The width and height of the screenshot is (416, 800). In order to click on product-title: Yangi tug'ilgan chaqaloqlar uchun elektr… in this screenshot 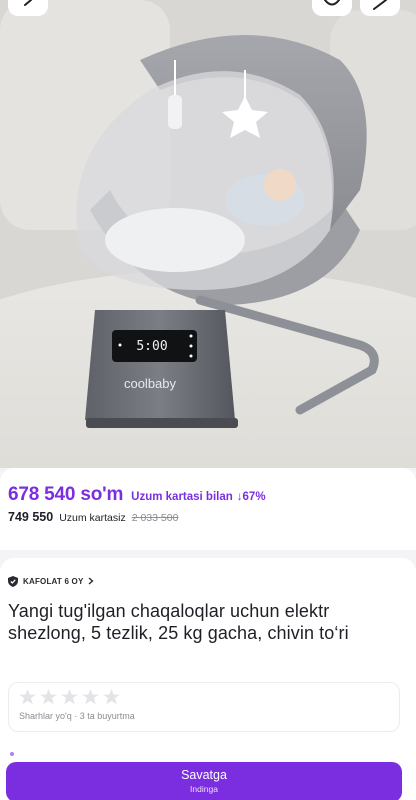, I will do `click(178, 622)`.